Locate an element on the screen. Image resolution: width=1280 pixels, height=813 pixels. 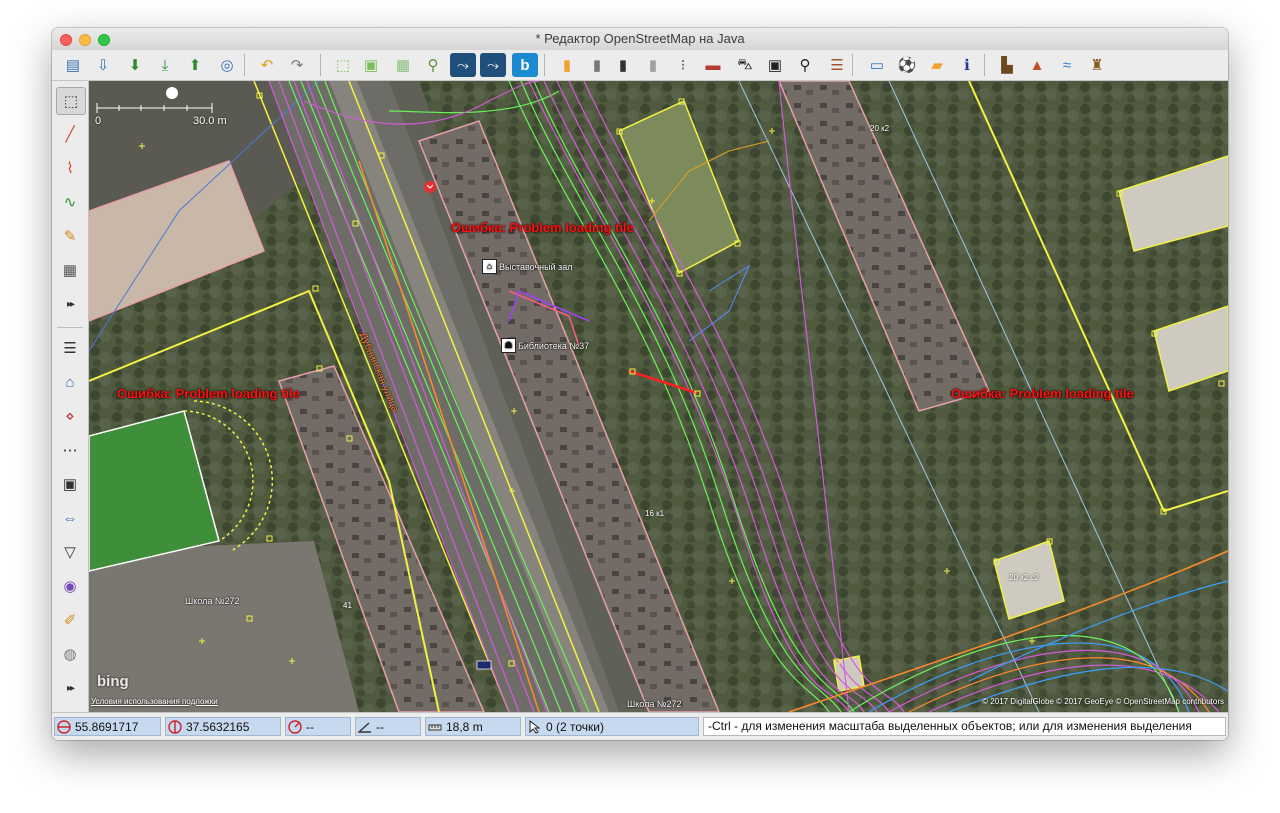
search-button: ⚲ is located at coordinates (433, 65).